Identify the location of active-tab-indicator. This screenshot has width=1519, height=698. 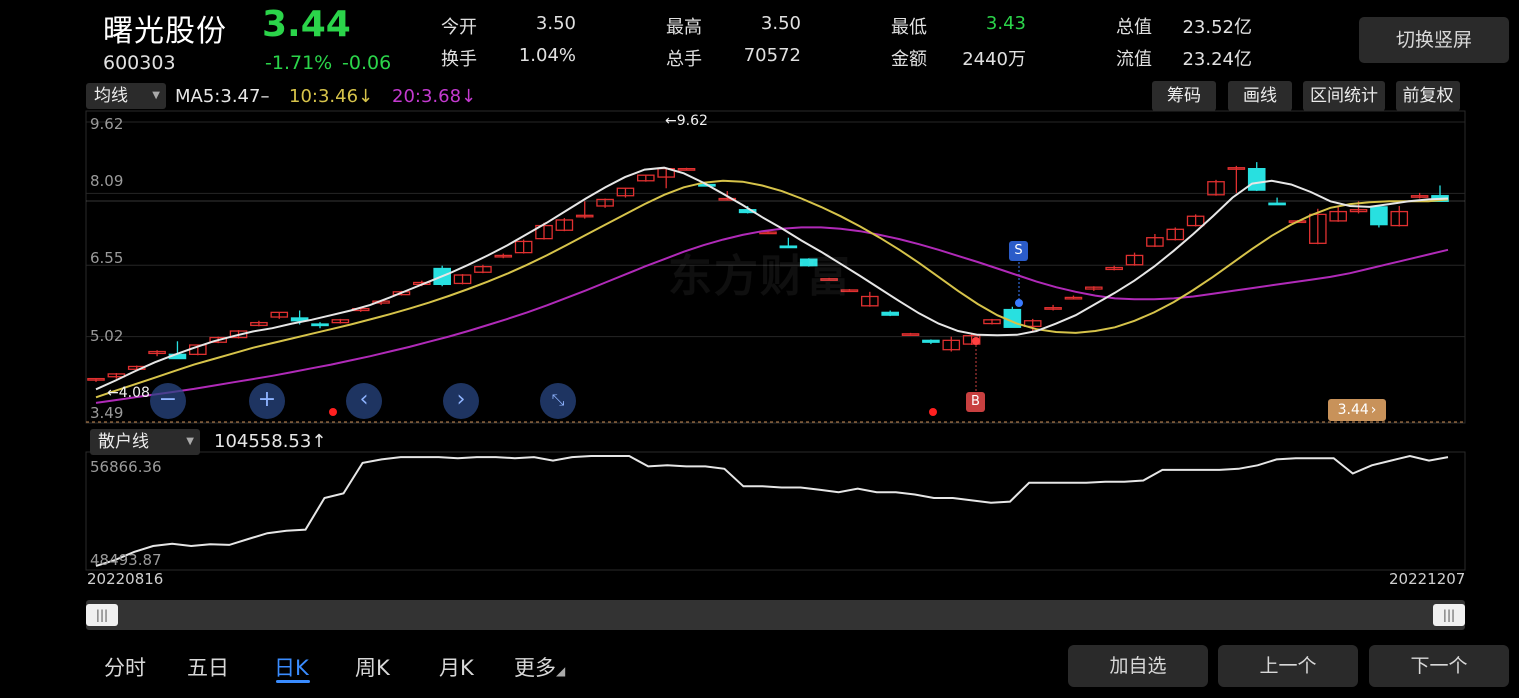
(293, 681).